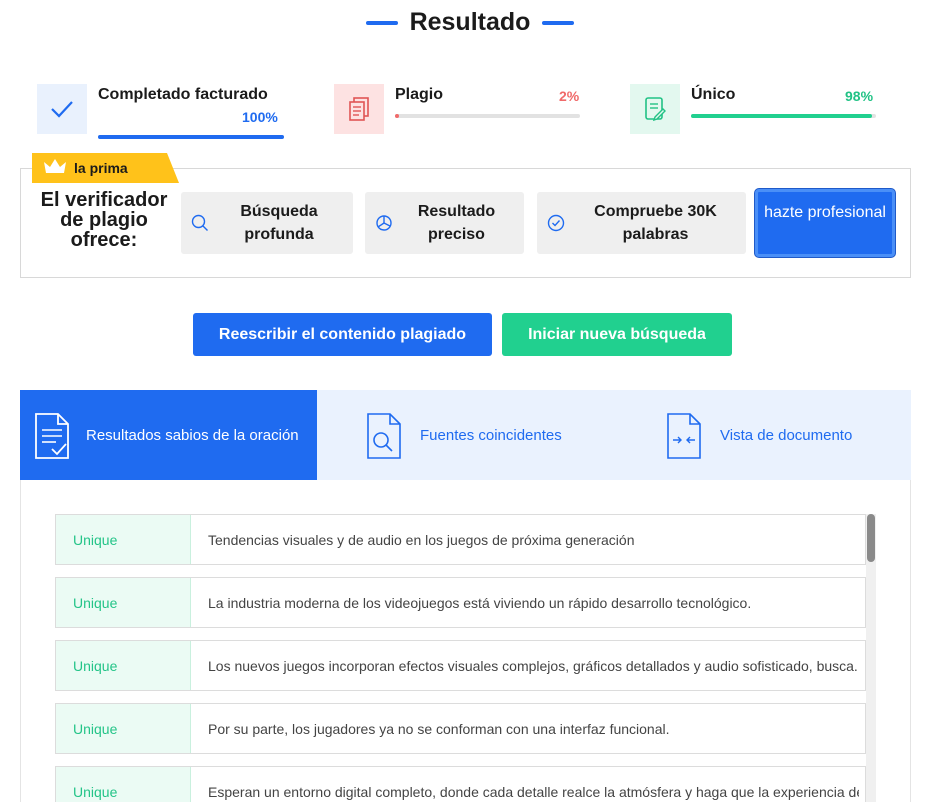 The height and width of the screenshot is (802, 940). I want to click on check-icon, so click(62, 109).